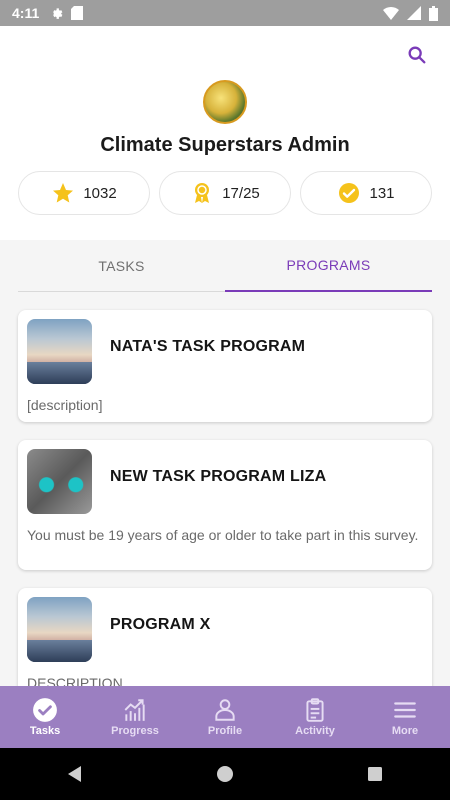 The height and width of the screenshot is (800, 450). What do you see at coordinates (328, 266) in the screenshot?
I see `tab-programs: PROGRAMS` at bounding box center [328, 266].